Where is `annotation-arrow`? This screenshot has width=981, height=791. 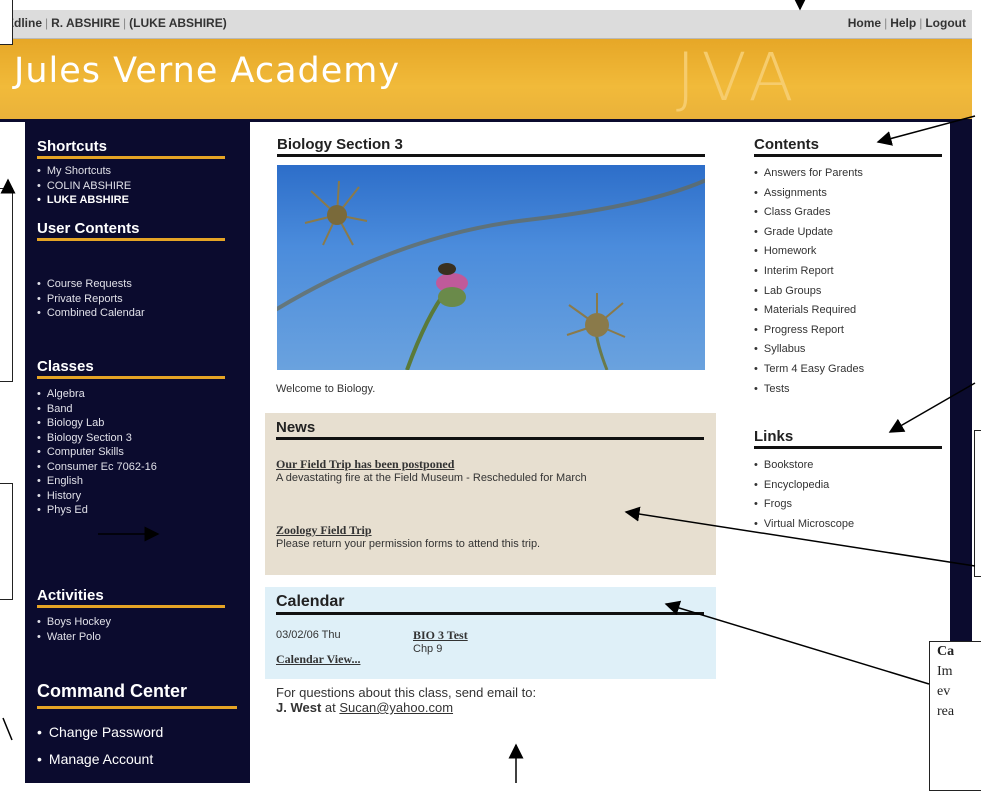 annotation-arrow is located at coordinates (7, 729).